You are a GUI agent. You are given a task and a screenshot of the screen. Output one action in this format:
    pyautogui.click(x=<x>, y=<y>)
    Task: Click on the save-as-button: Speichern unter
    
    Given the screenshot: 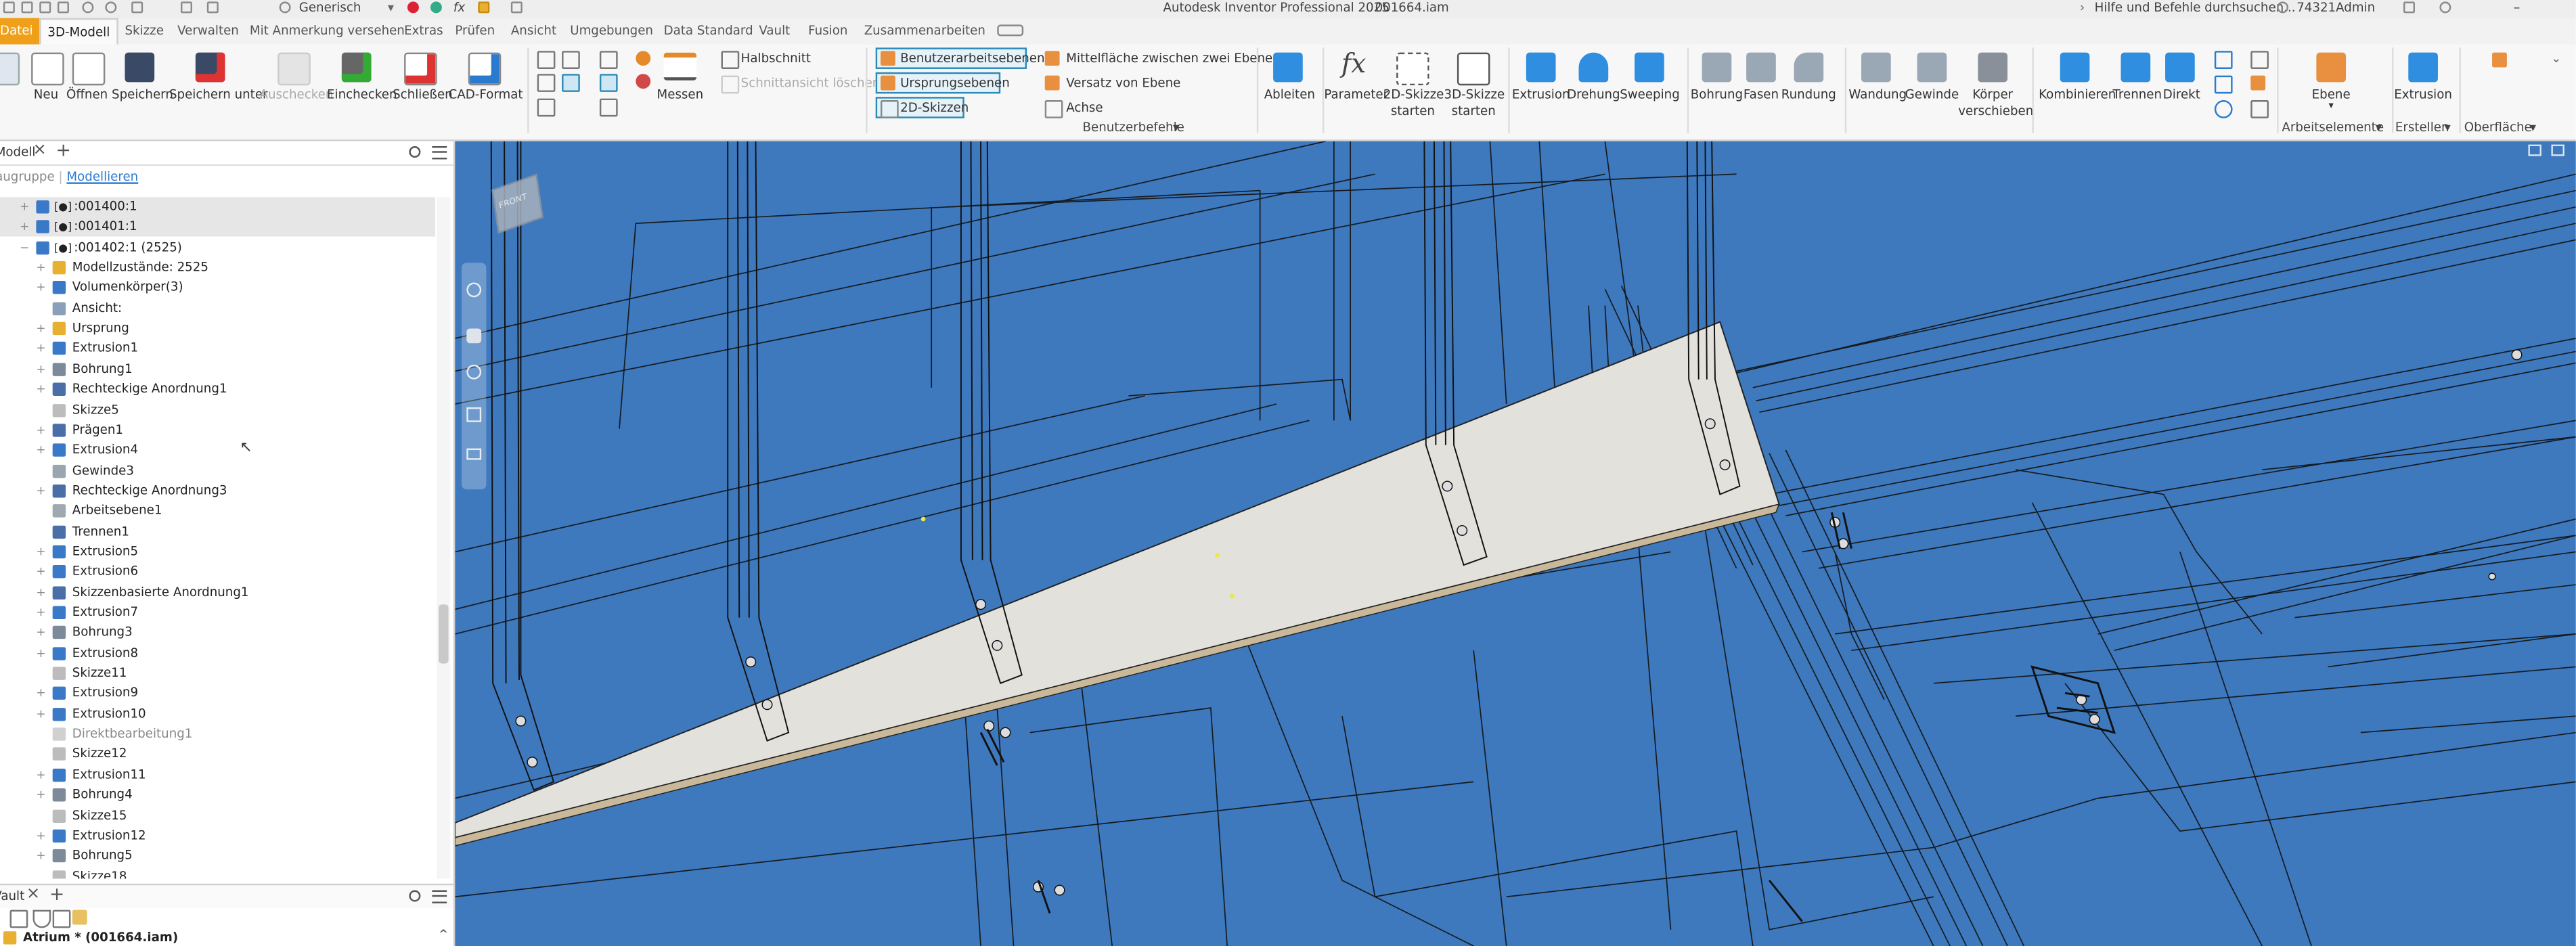 What is the action you would take?
    pyautogui.click(x=218, y=95)
    